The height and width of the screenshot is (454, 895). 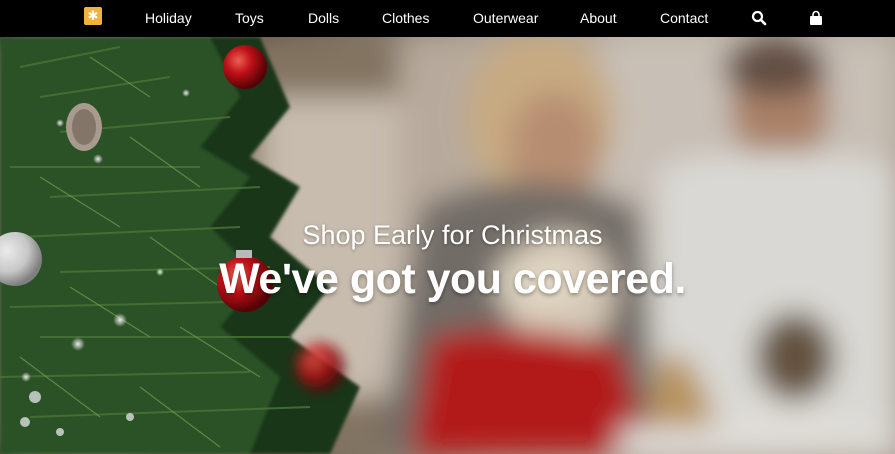 What do you see at coordinates (452, 279) in the screenshot?
I see `hero-title: We've got you covered.` at bounding box center [452, 279].